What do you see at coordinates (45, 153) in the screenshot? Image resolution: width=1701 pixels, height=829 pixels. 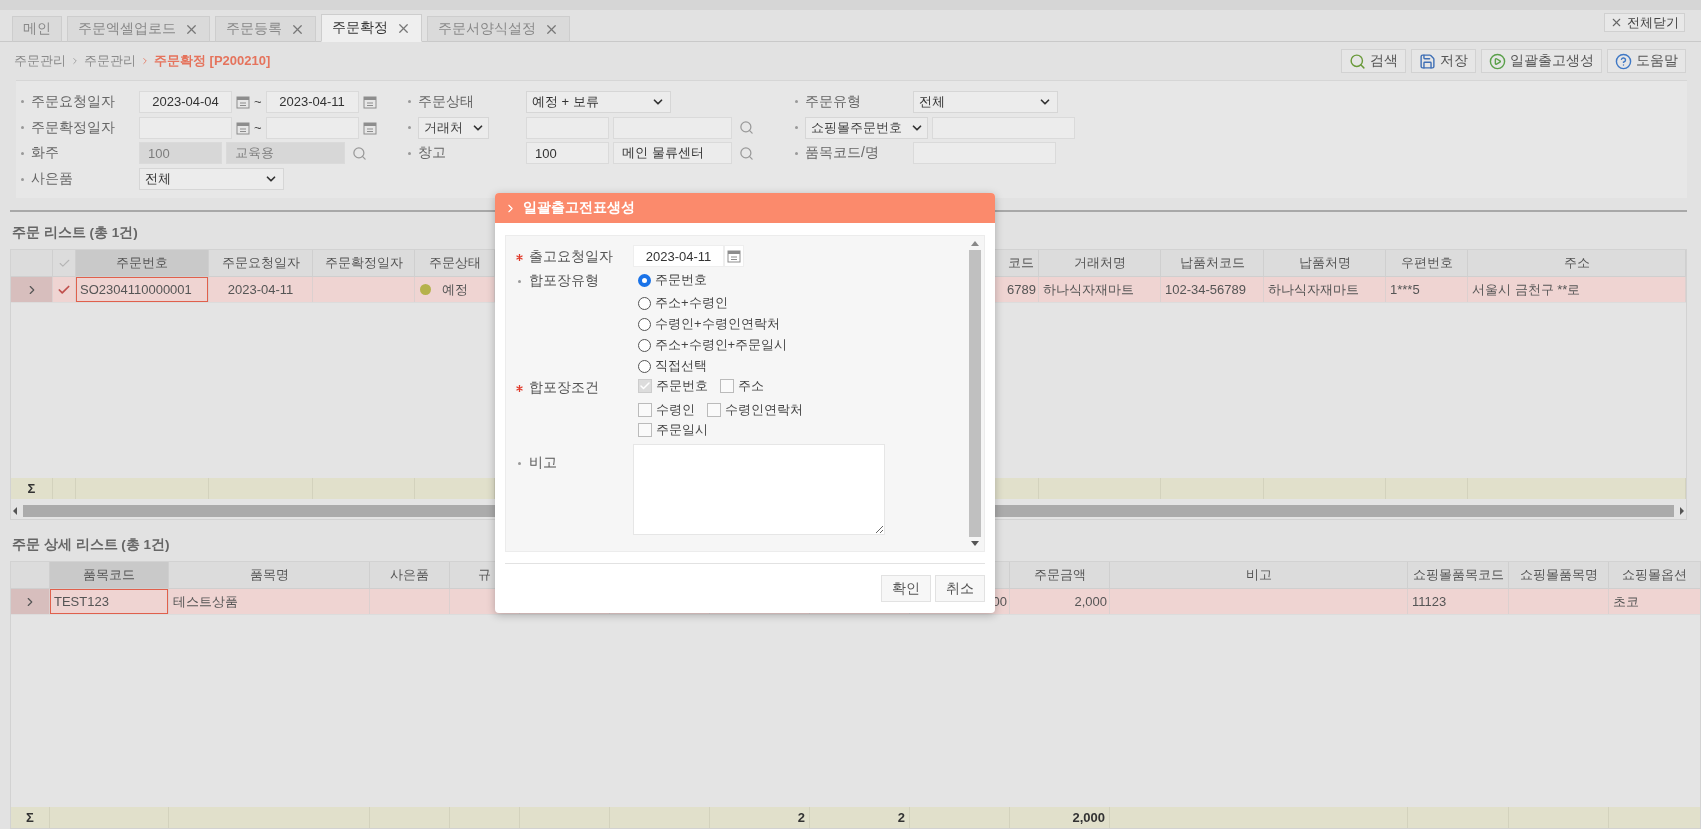 I see `field-label: 화주` at bounding box center [45, 153].